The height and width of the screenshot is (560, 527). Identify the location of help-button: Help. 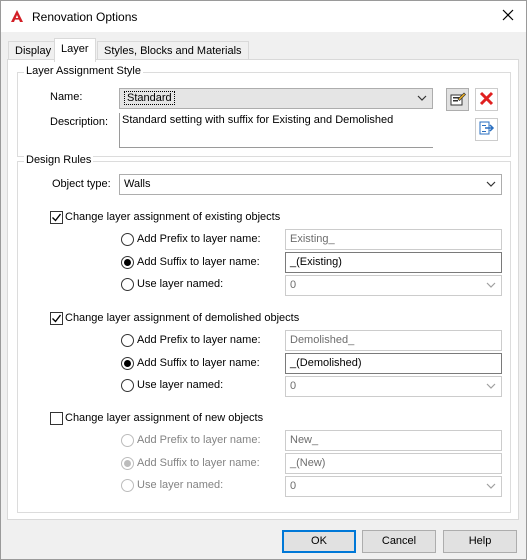
(480, 541).